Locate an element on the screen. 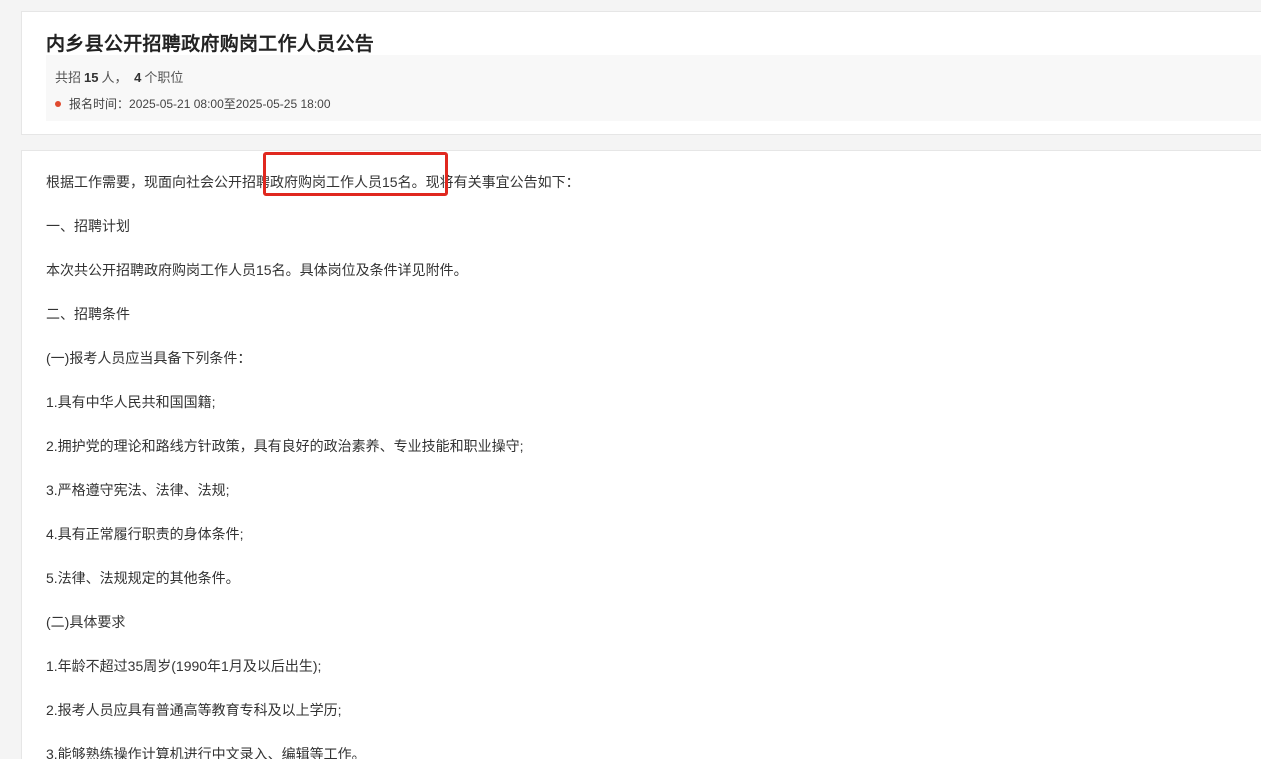 This screenshot has height=759, width=1261. registration-time: 报名时间： 2025-05-21 08:00至2025-05-25 18:00 is located at coordinates (193, 103).